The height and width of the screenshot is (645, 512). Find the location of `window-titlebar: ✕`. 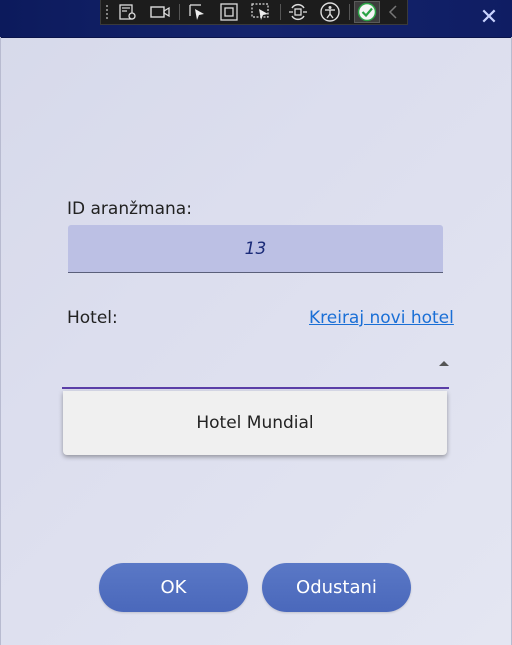

window-titlebar: ✕ is located at coordinates (256, 19).